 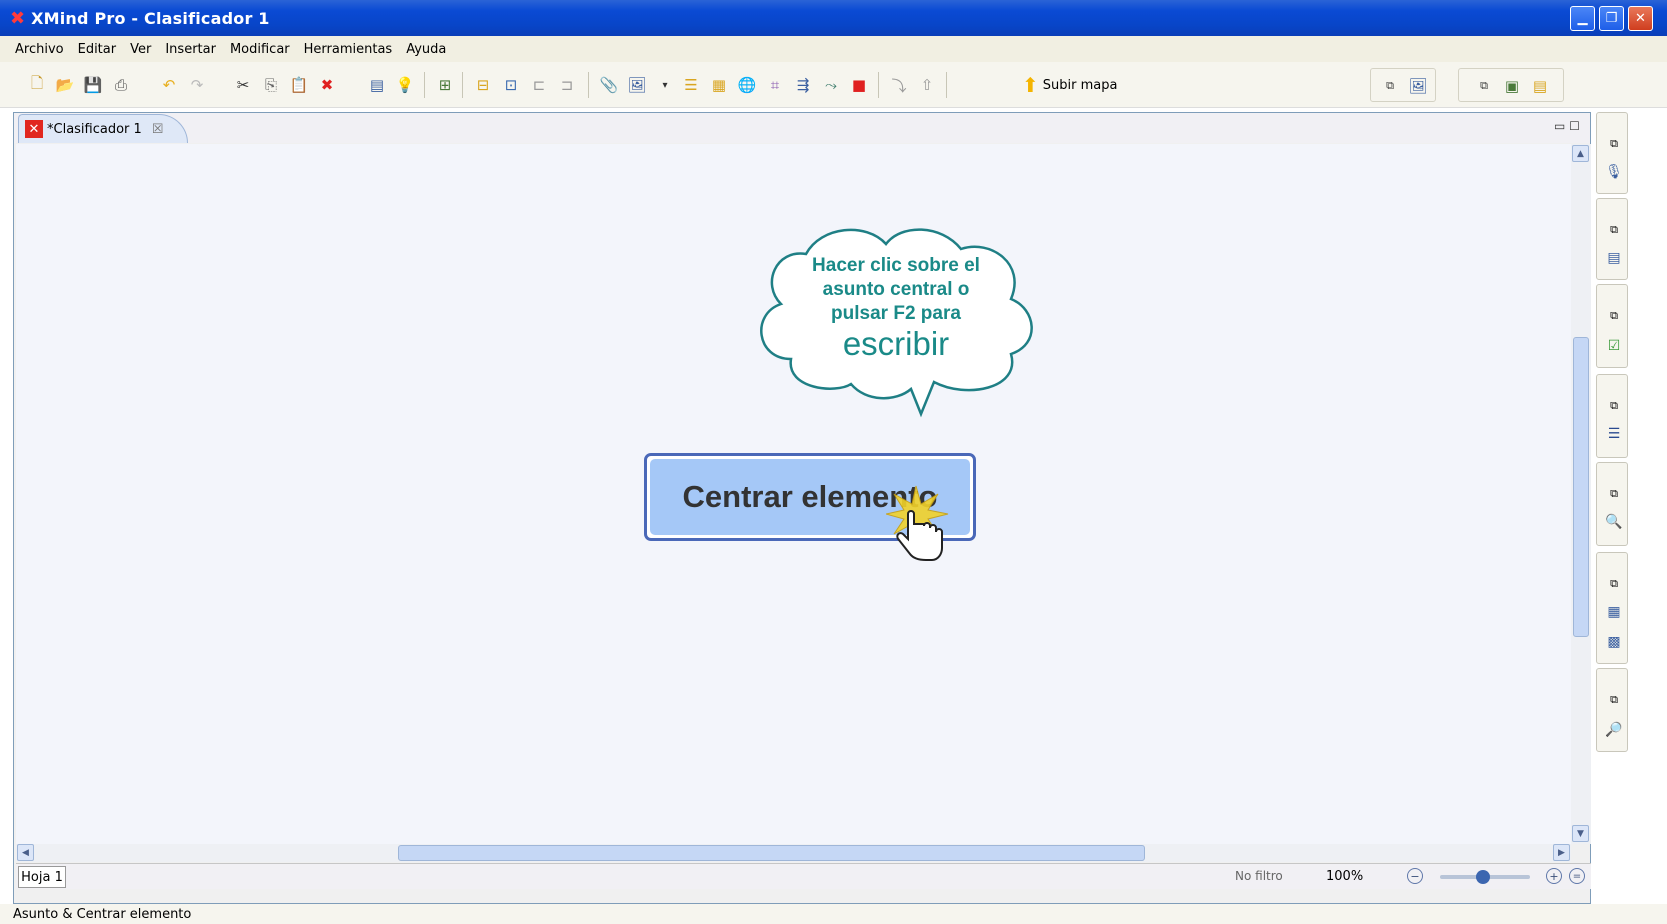 I want to click on side-group-1: ⧉ 🎙, so click(x=1612, y=153).